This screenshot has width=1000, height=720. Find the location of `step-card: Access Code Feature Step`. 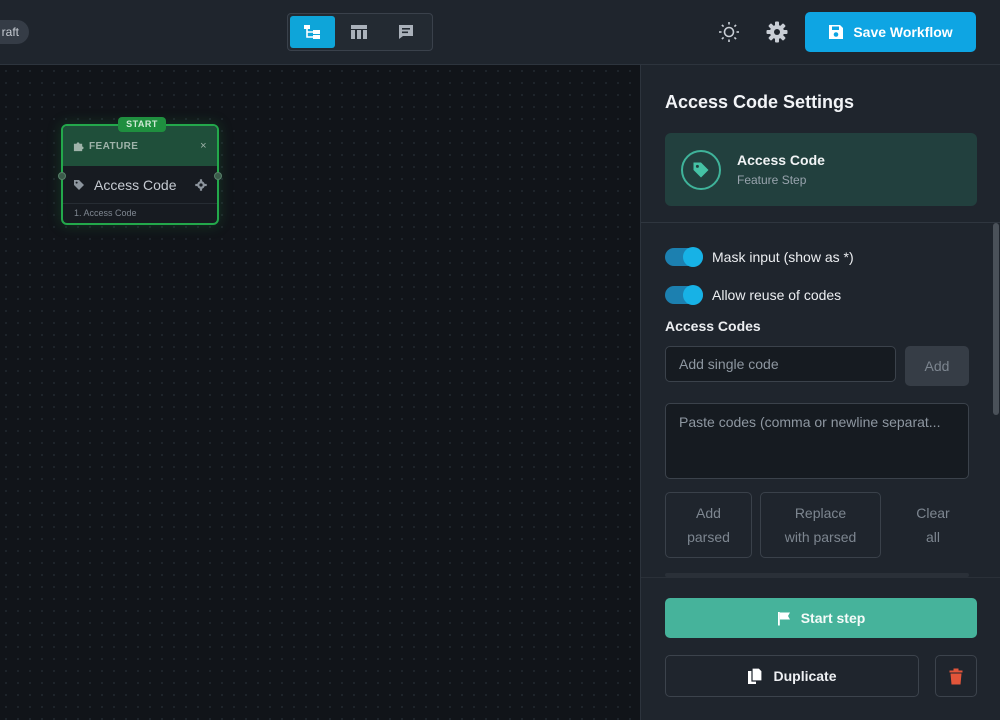

step-card: Access Code Feature Step is located at coordinates (821, 169).